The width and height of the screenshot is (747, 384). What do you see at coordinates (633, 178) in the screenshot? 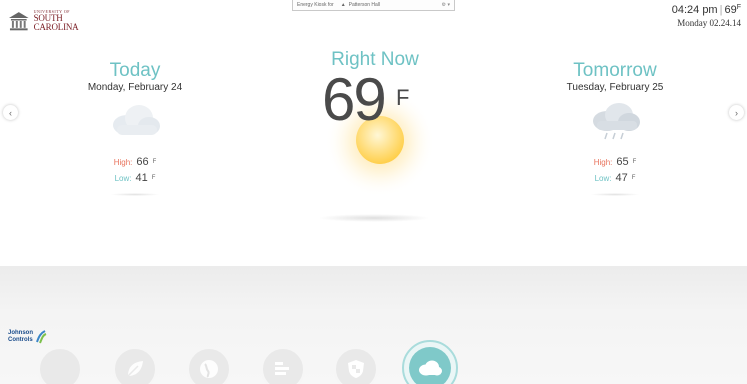
I see `tomorrow-low-unit: F` at bounding box center [633, 178].